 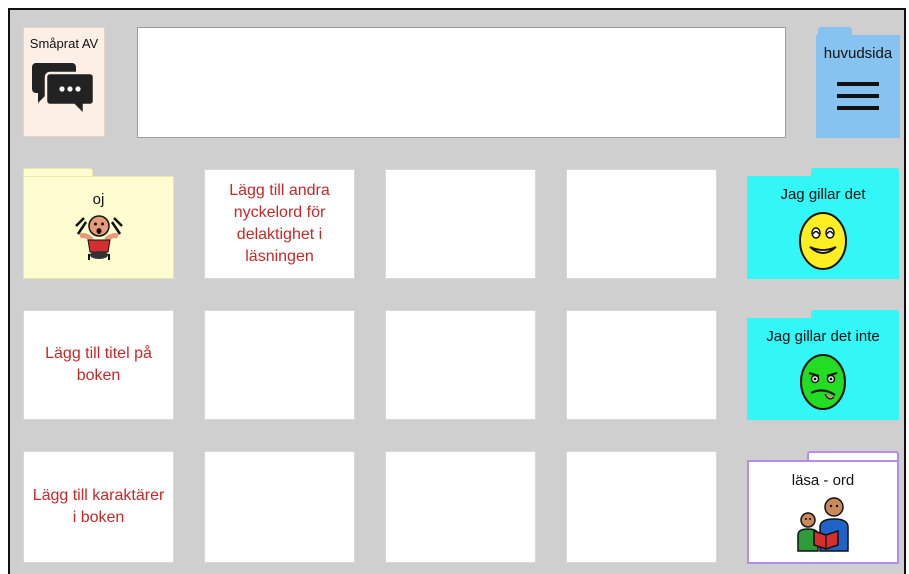 What do you see at coordinates (64, 89) in the screenshot?
I see `speech-bubbles-icon` at bounding box center [64, 89].